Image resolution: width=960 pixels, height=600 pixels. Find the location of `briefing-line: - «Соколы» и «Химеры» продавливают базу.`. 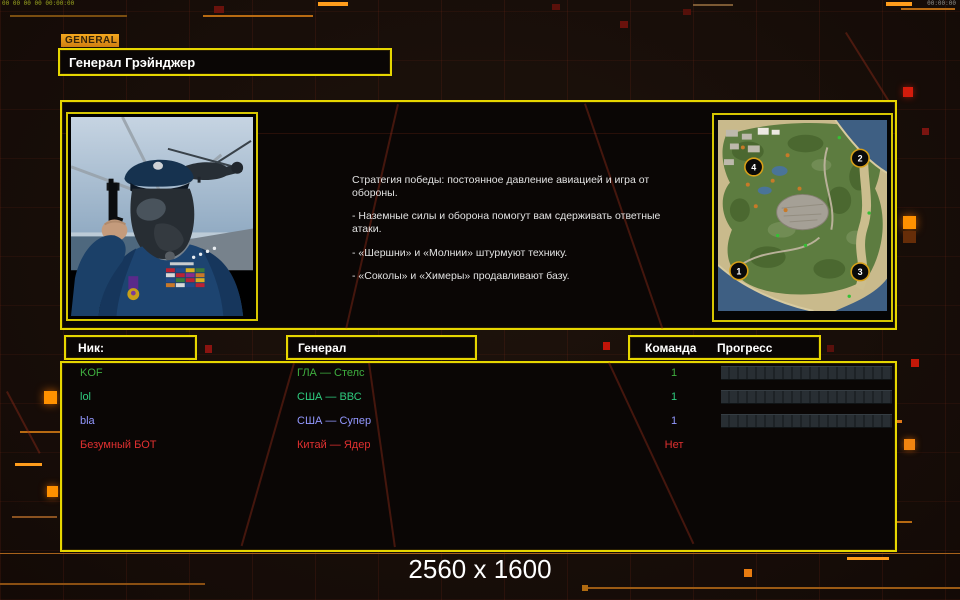

briefing-line: - «Соколы» и «Химеры» продавливают базу. is located at coordinates (461, 275).